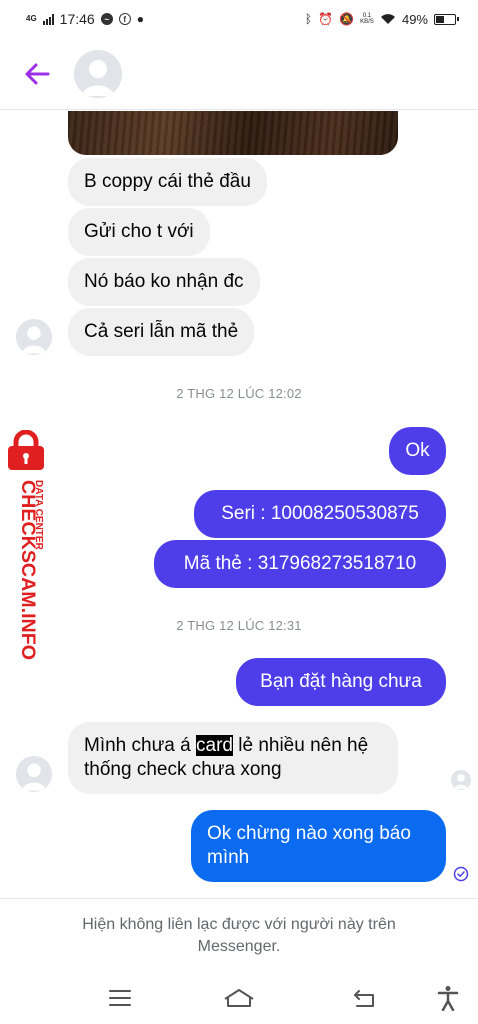 The height and width of the screenshot is (1024, 478). What do you see at coordinates (26, 450) in the screenshot?
I see `lock-icon` at bounding box center [26, 450].